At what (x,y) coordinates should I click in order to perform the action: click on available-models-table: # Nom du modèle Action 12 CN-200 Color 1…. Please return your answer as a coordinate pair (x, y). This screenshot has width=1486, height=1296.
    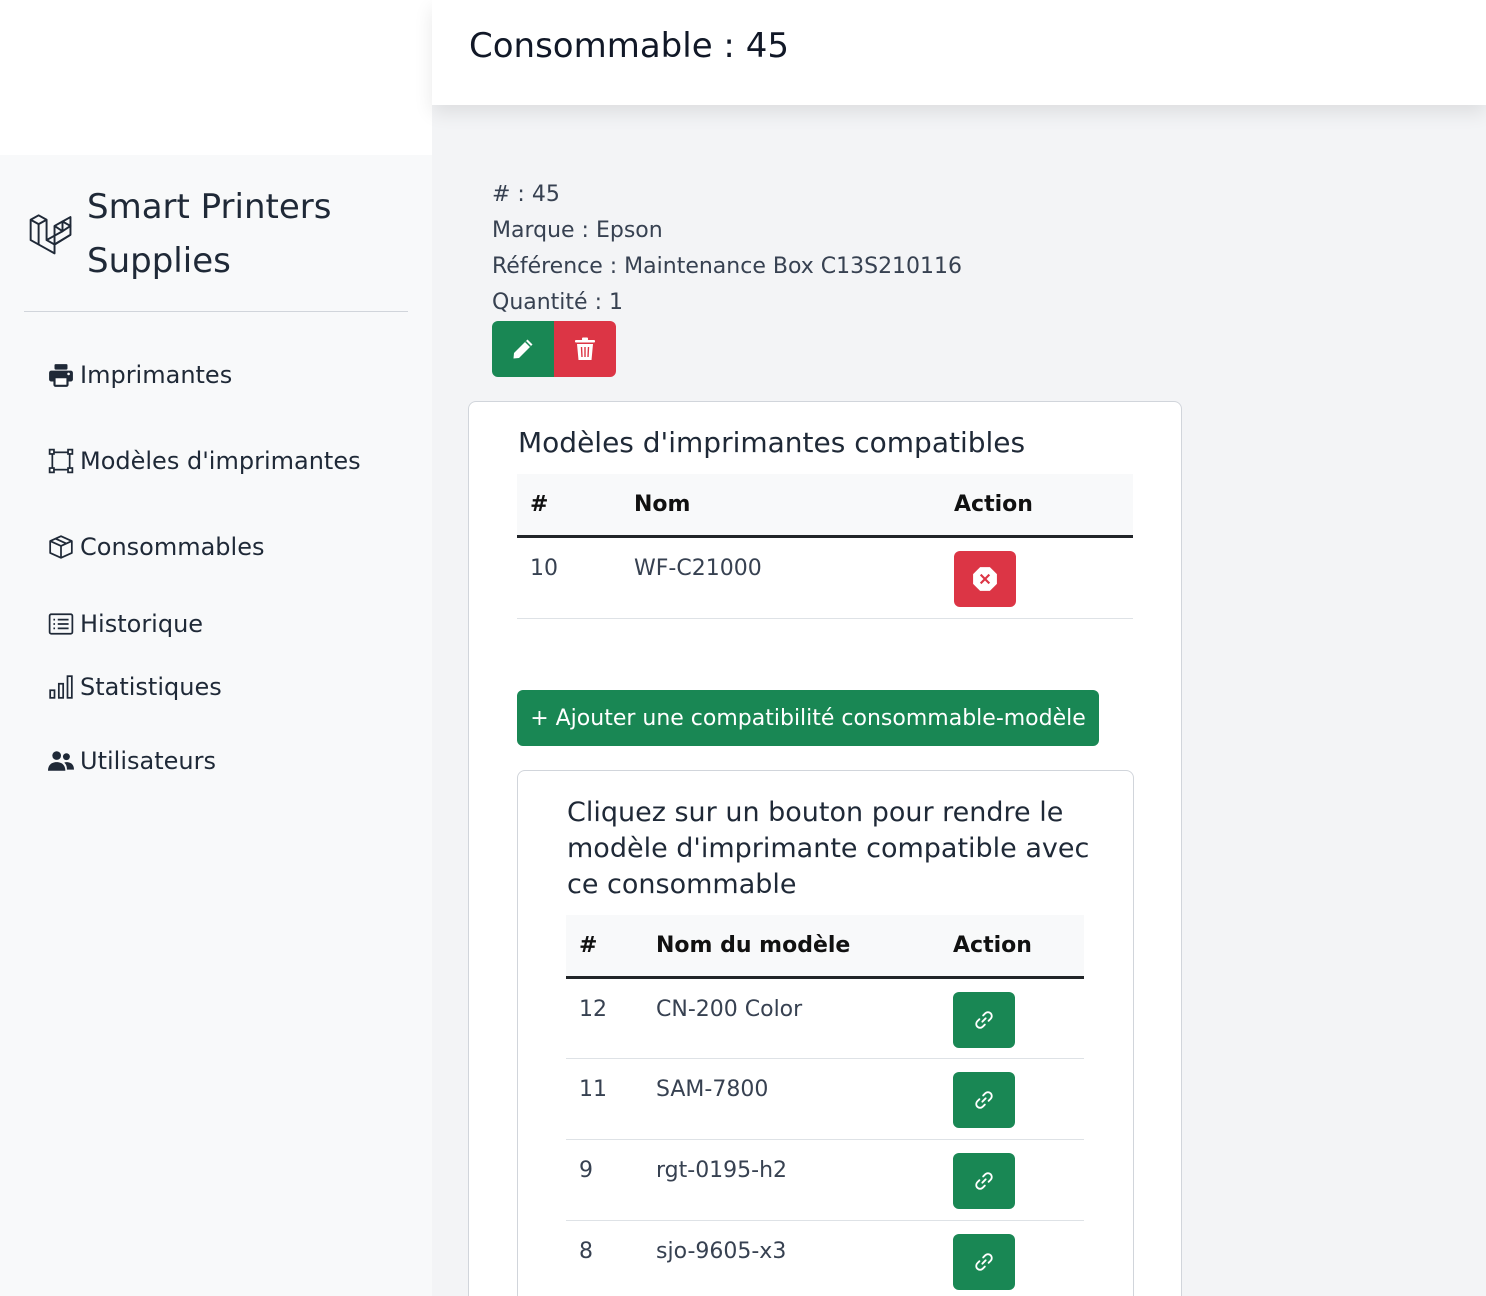
    Looking at the image, I should click on (825, 1105).